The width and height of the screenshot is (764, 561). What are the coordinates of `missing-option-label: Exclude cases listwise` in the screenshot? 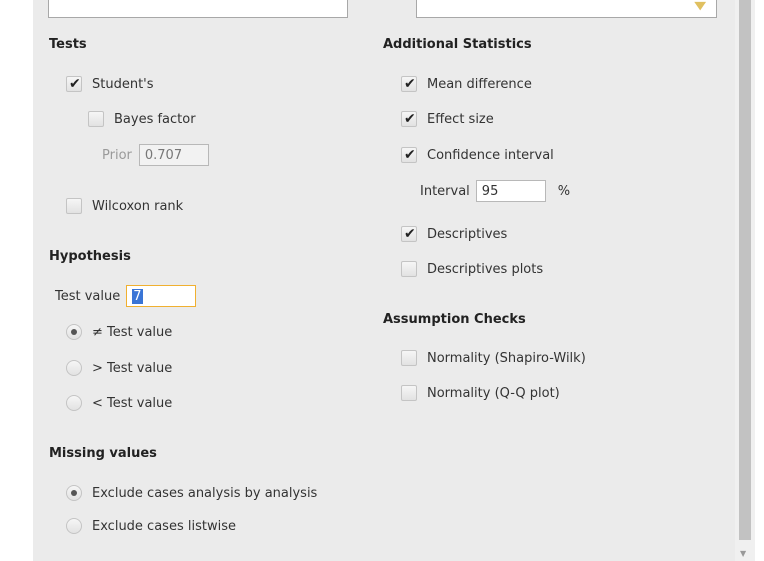 It's located at (164, 526).